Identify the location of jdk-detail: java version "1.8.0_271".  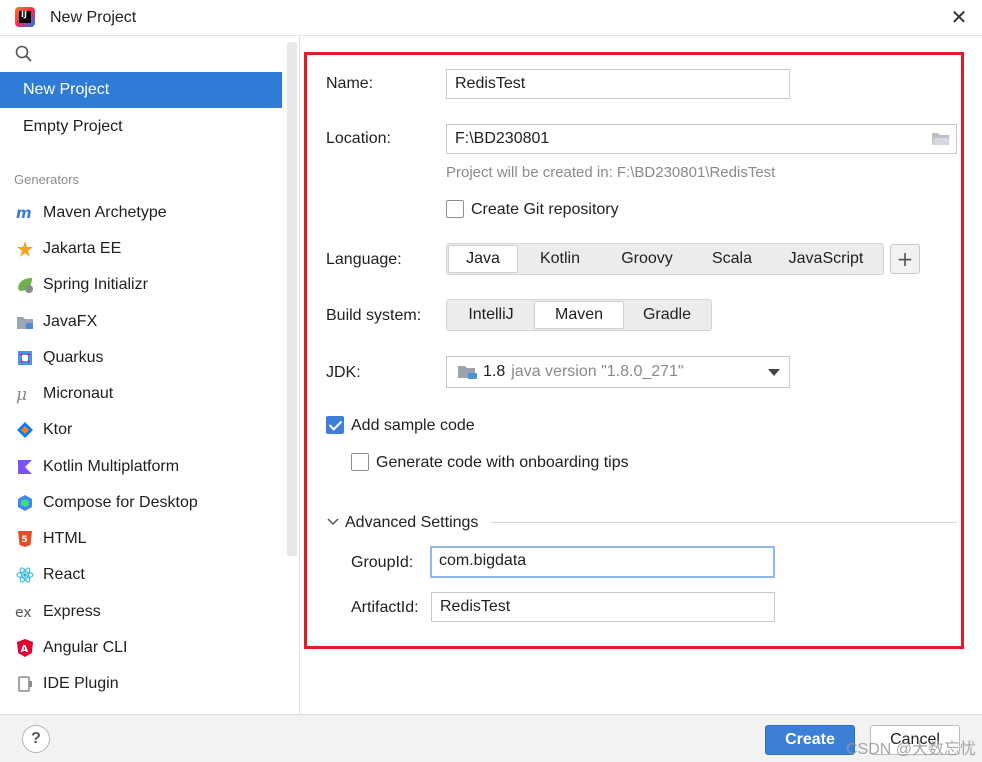
(597, 371).